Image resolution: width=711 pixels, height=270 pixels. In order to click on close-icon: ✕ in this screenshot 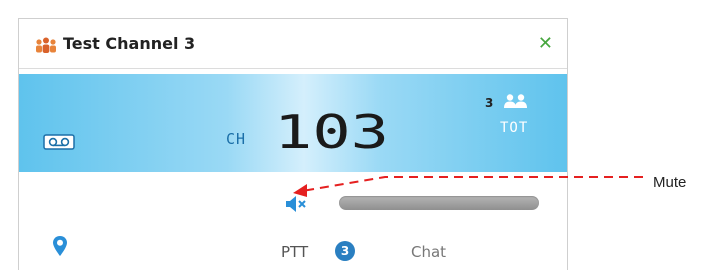, I will do `click(545, 44)`.